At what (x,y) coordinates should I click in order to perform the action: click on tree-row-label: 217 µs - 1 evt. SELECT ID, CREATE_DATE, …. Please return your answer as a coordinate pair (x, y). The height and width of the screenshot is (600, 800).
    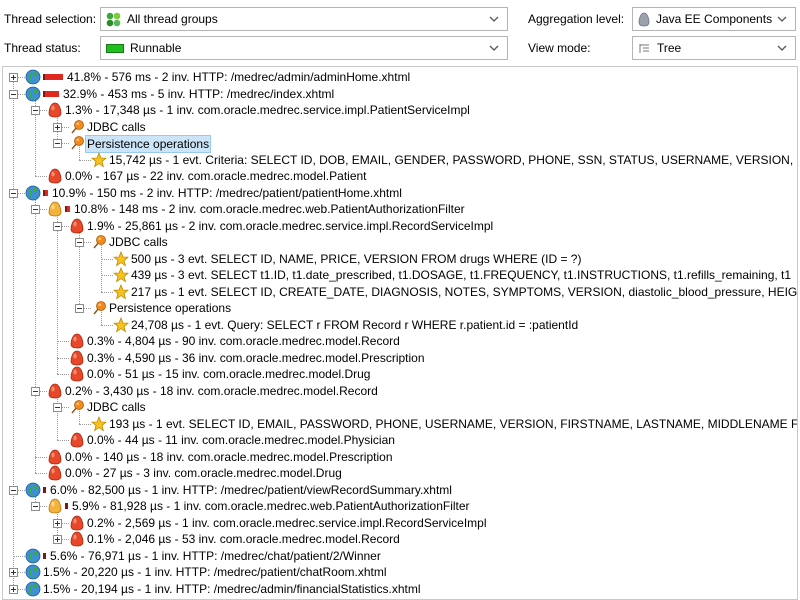
    Looking at the image, I should click on (464, 291).